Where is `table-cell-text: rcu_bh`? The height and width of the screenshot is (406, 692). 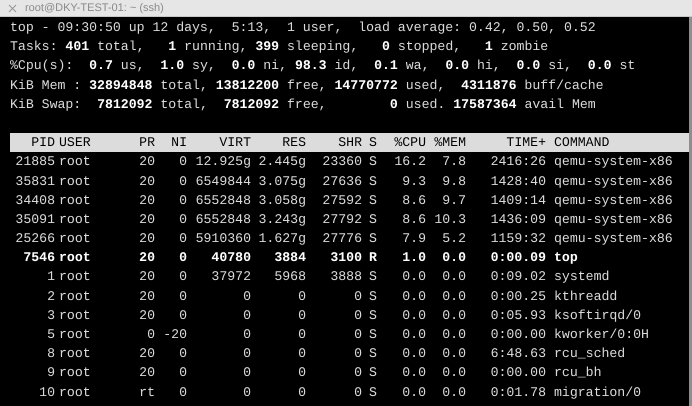
table-cell-text: rcu_bh is located at coordinates (578, 373).